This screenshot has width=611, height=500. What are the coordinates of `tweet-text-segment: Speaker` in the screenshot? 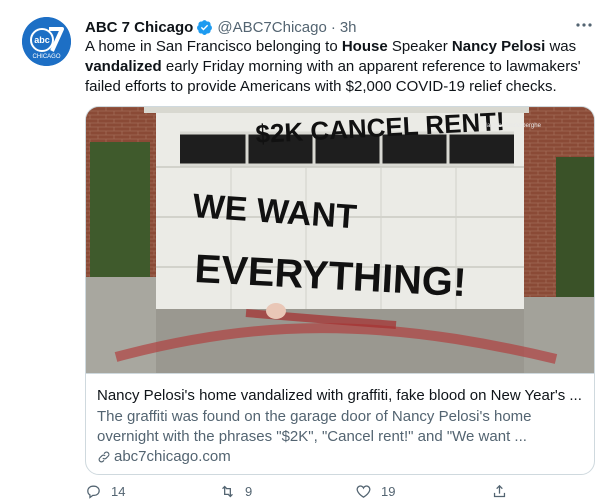 It's located at (419, 46).